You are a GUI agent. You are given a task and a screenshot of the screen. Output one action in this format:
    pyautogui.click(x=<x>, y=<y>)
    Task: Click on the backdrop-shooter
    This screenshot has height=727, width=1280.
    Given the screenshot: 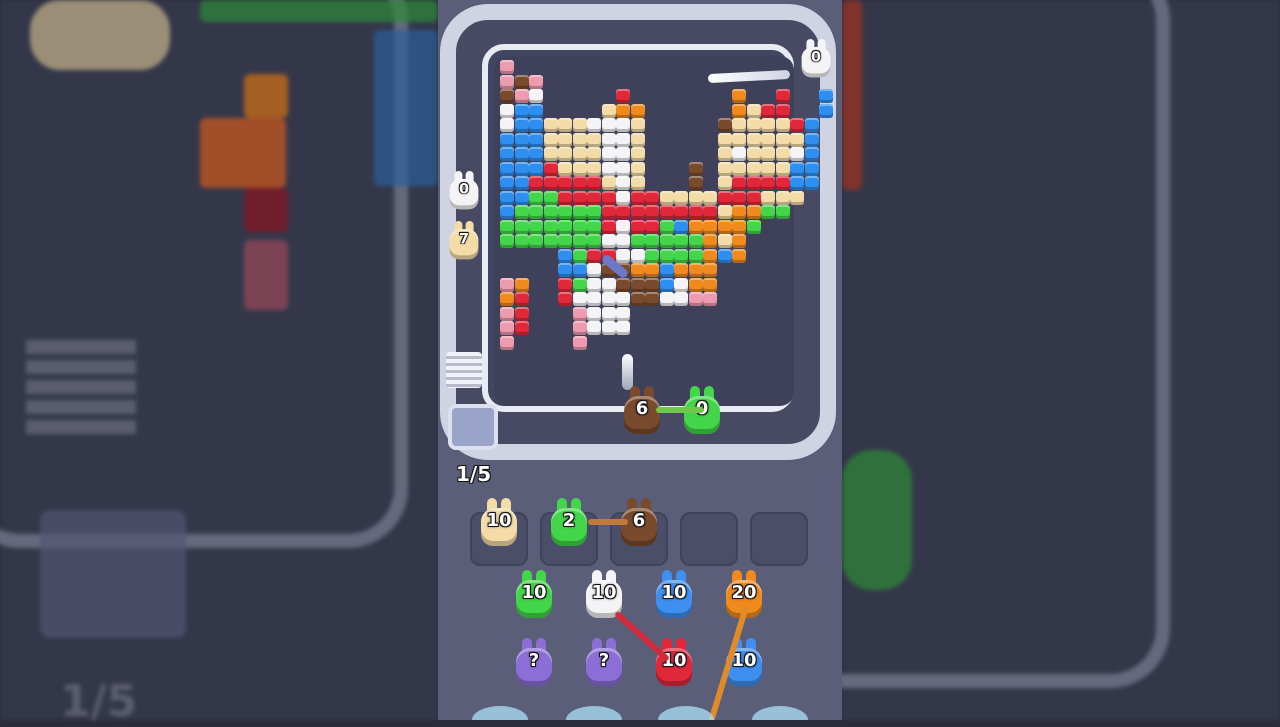 What is the action you would take?
    pyautogui.click(x=877, y=520)
    